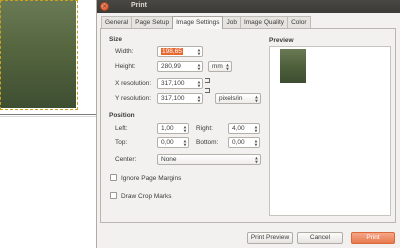 This screenshot has width=400, height=248. Describe the element at coordinates (133, 98) in the screenshot. I see `y-resolution-label: Y resolution:` at that location.